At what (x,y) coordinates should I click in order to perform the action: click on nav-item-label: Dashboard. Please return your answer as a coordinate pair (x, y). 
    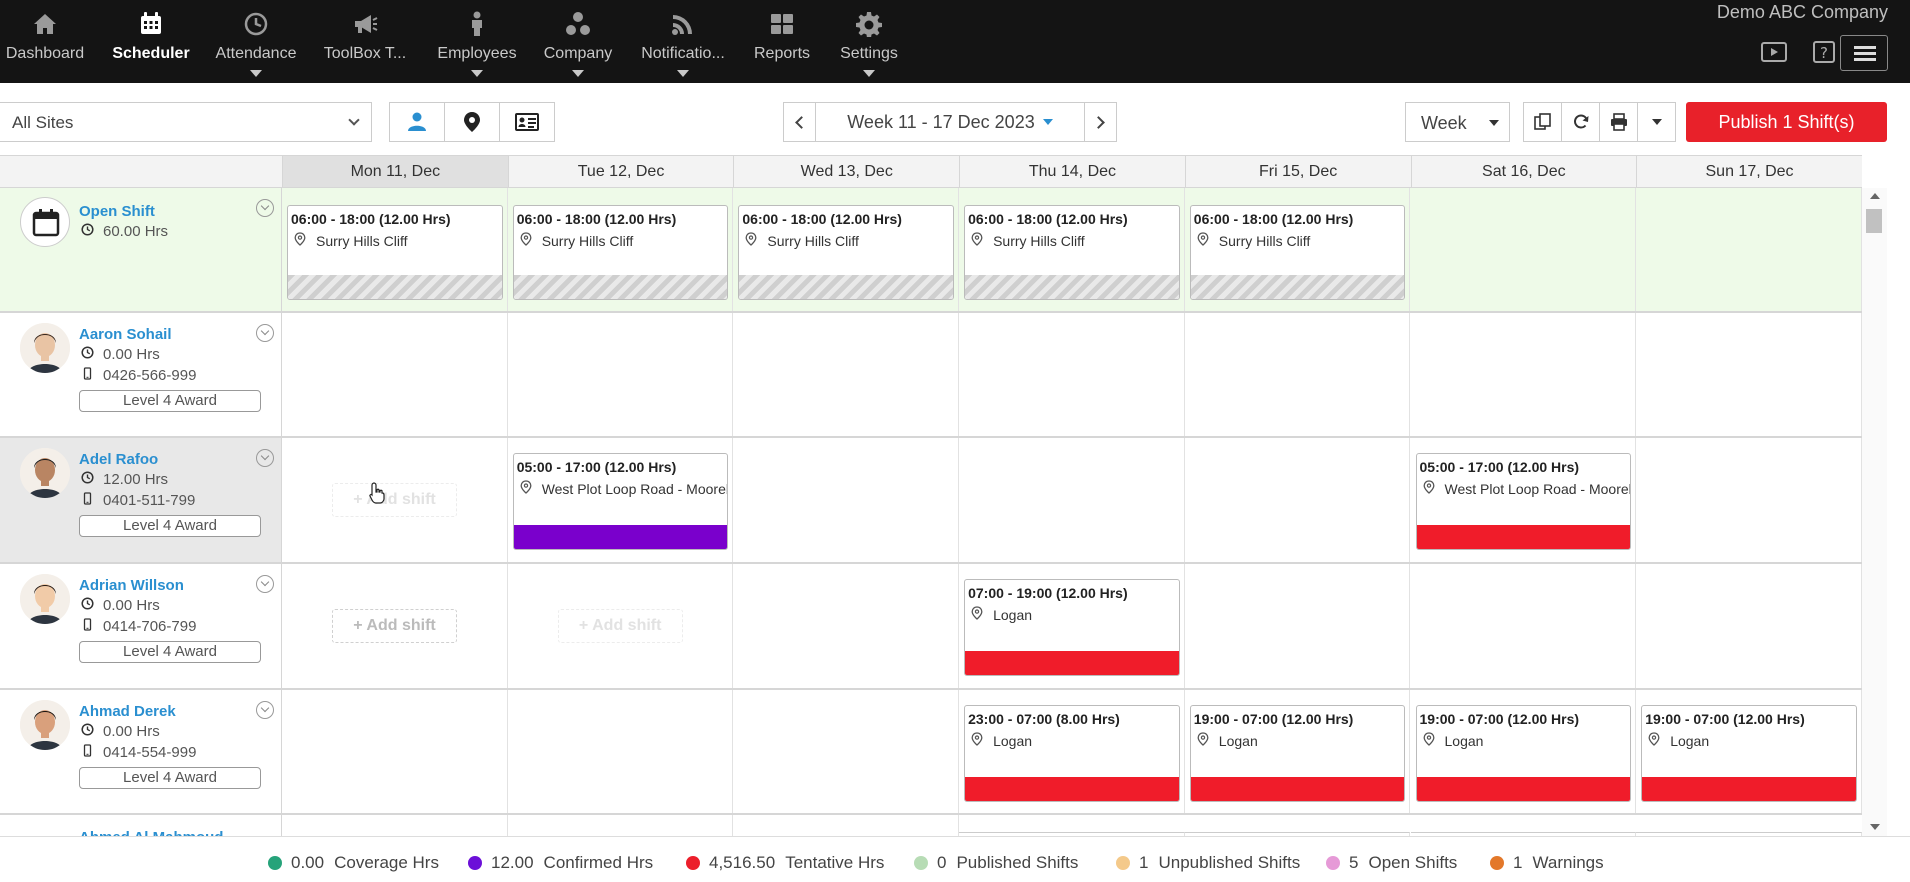
    Looking at the image, I should click on (45, 53).